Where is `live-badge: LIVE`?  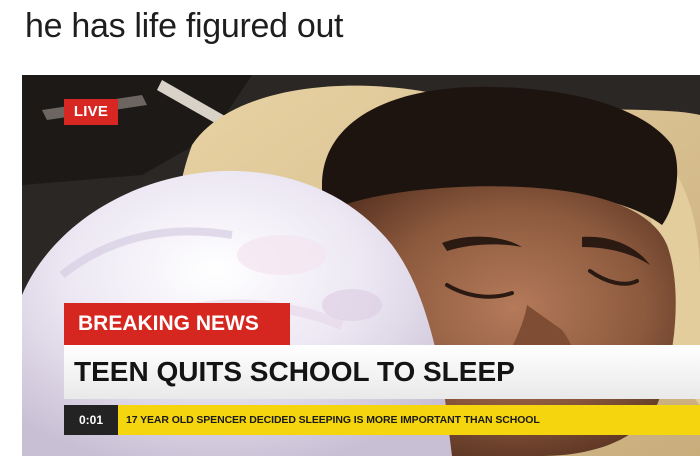 live-badge: LIVE is located at coordinates (91, 112).